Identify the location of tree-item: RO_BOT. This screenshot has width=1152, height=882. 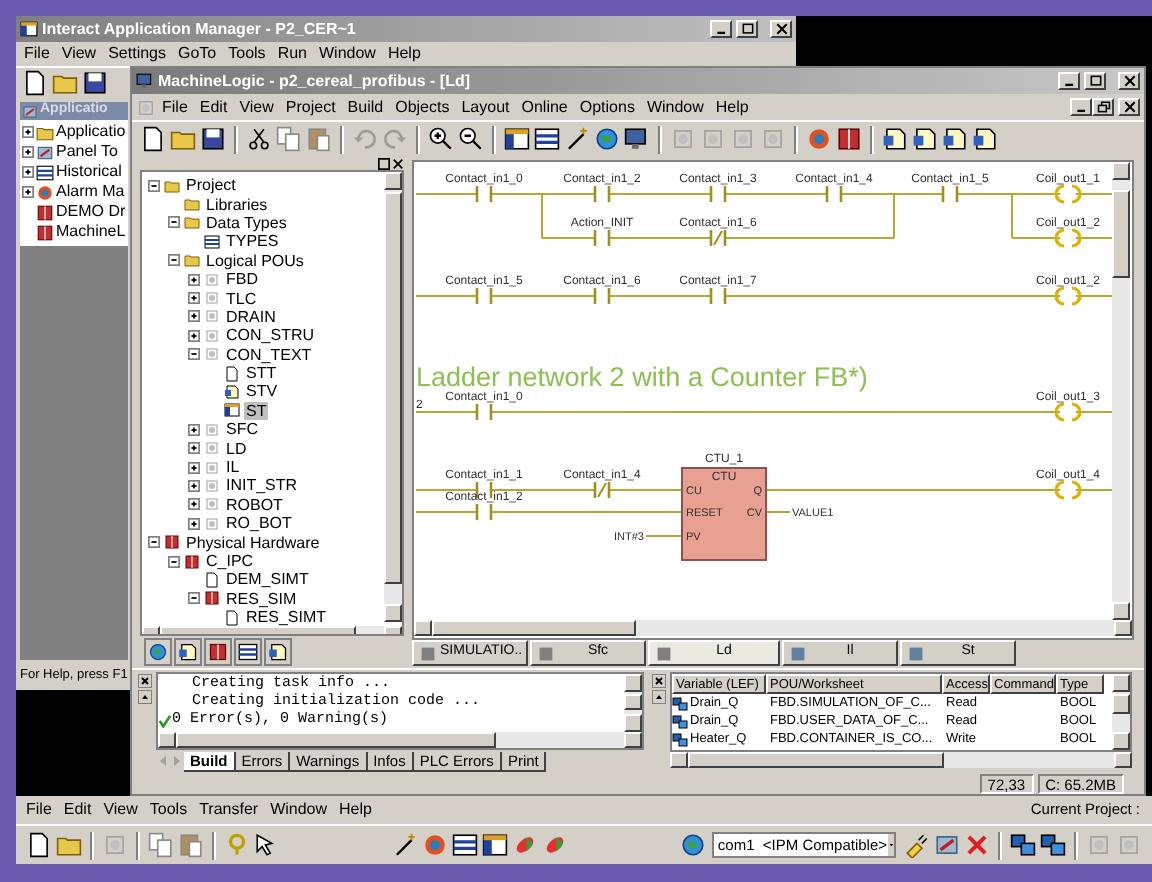
(259, 523).